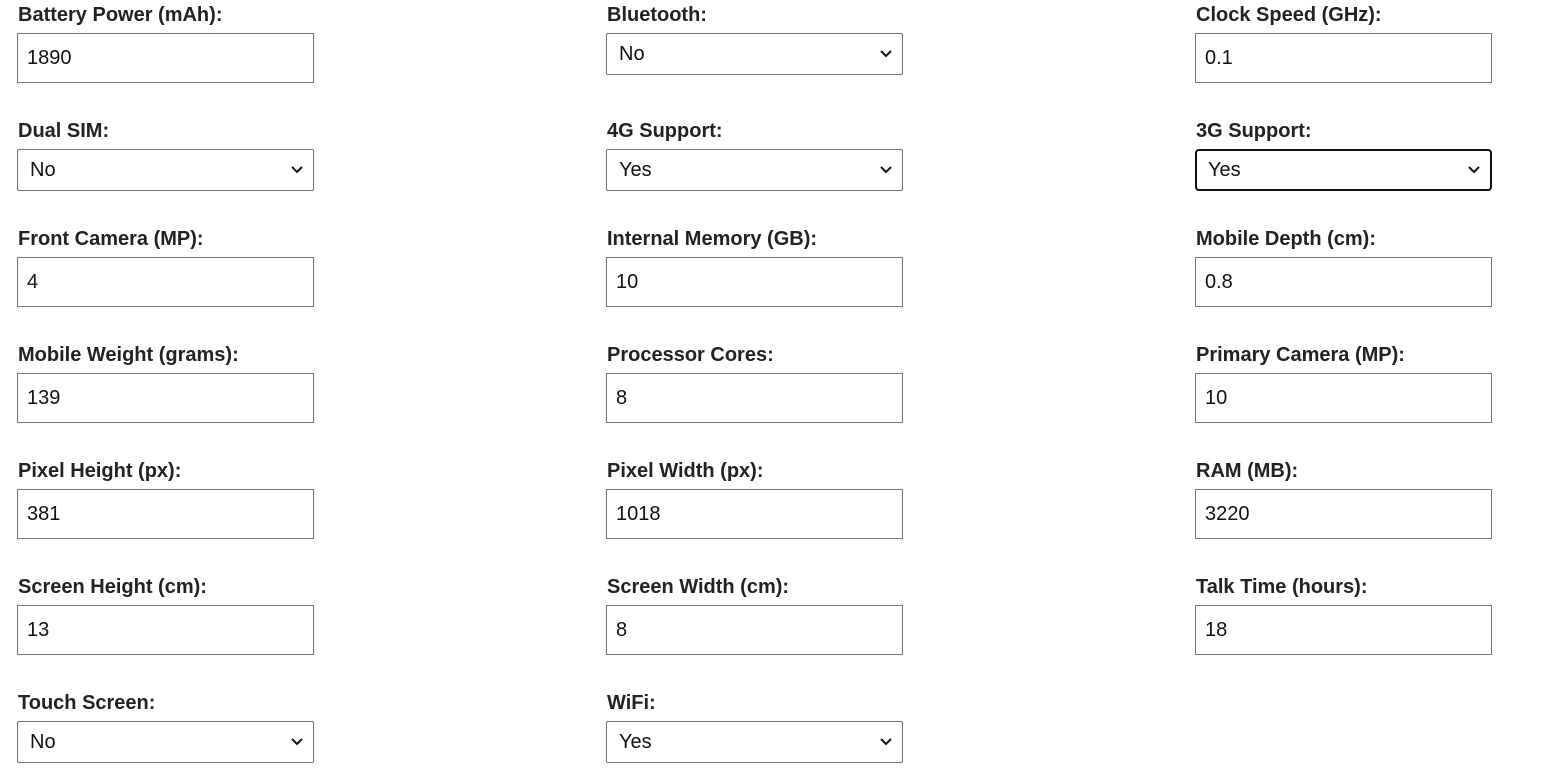 The width and height of the screenshot is (1561, 779). Describe the element at coordinates (631, 703) in the screenshot. I see `wifi-label: WiFi:` at that location.